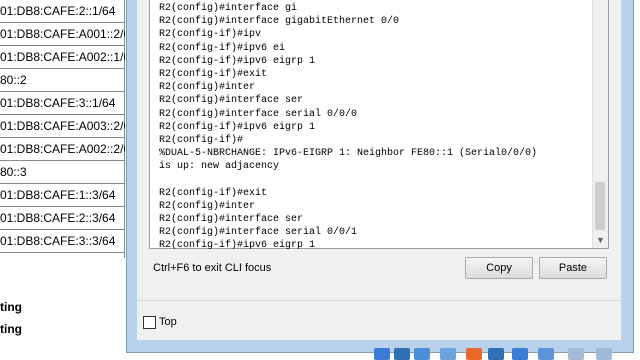  Describe the element at coordinates (600, 240) in the screenshot. I see `scroll-down-icon: ▼` at that location.